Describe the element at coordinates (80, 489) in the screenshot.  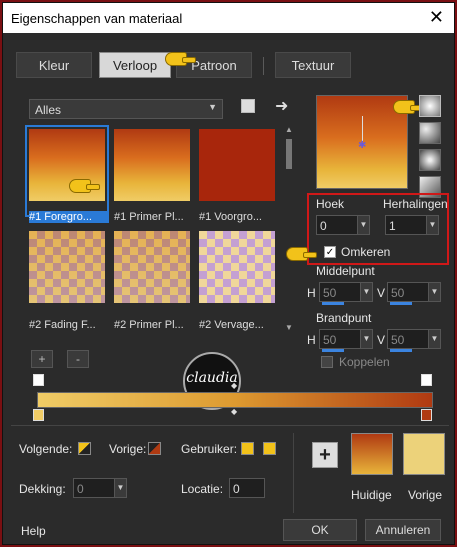
I see `dekking-value: 0` at that location.